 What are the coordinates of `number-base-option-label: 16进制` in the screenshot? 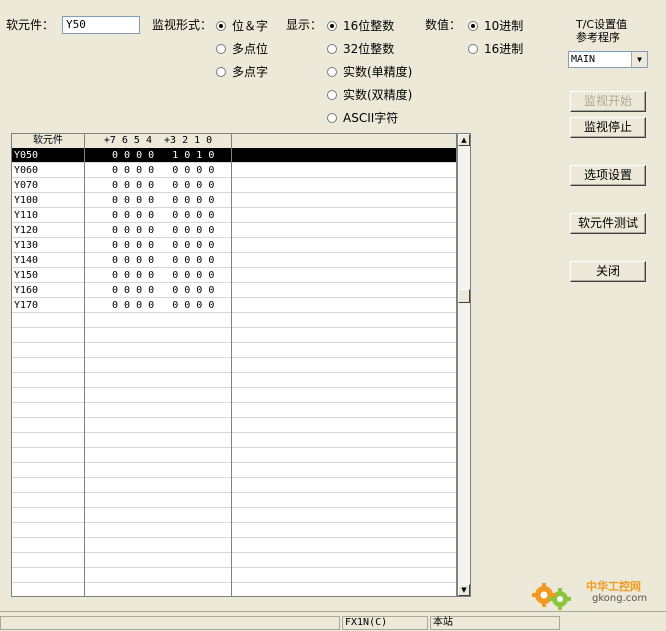 It's located at (504, 49).